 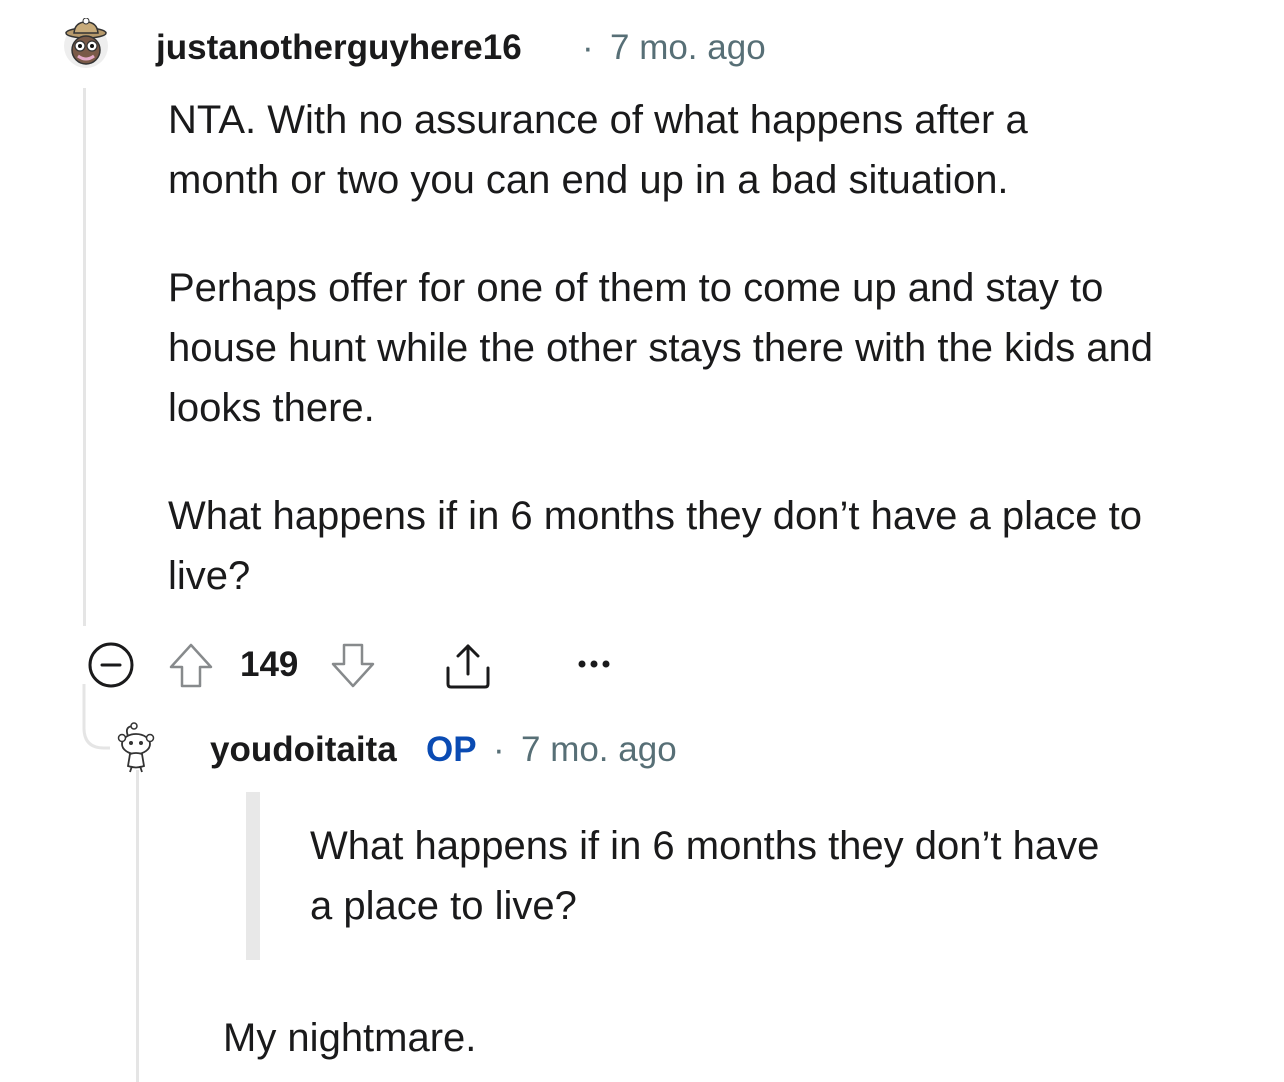 What do you see at coordinates (599, 749) in the screenshot?
I see `reply-timestamp: 7 mo. ago` at bounding box center [599, 749].